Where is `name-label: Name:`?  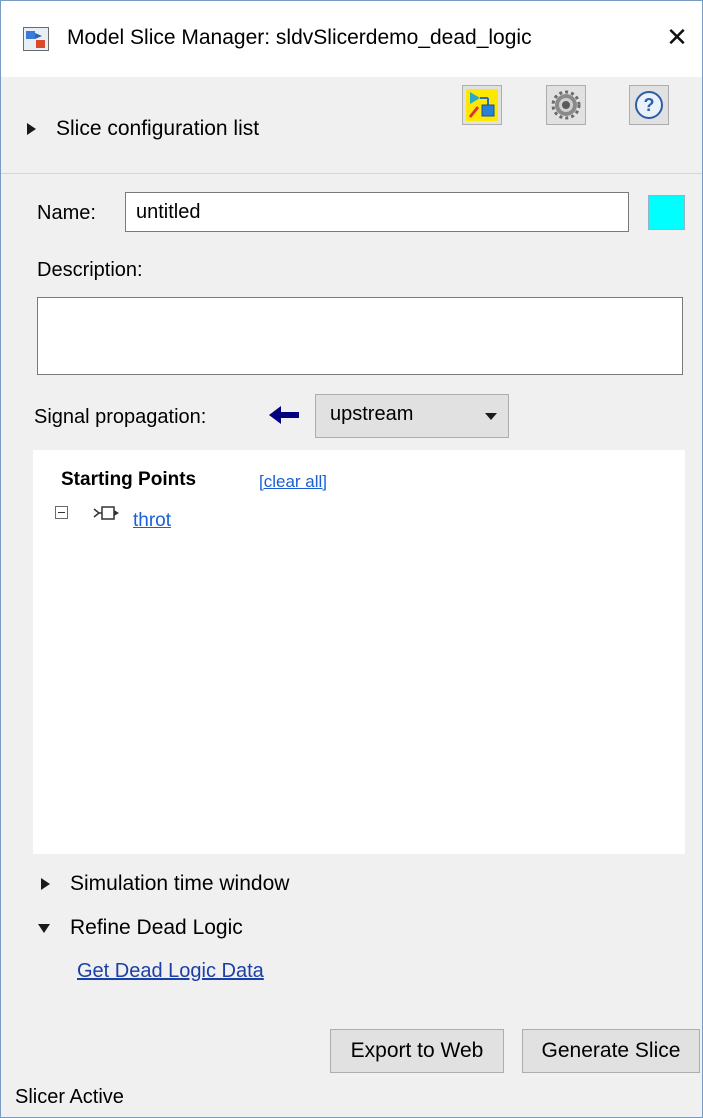 name-label: Name: is located at coordinates (66, 213).